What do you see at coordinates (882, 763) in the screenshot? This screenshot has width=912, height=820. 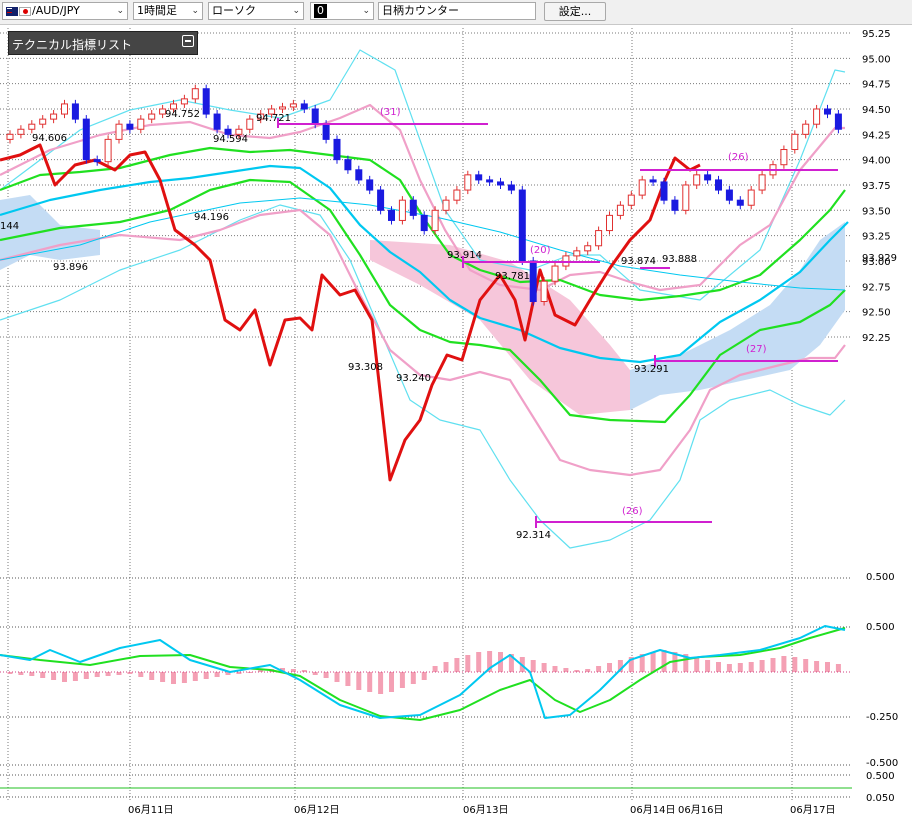 I see `macd-axis-label: -0.500` at bounding box center [882, 763].